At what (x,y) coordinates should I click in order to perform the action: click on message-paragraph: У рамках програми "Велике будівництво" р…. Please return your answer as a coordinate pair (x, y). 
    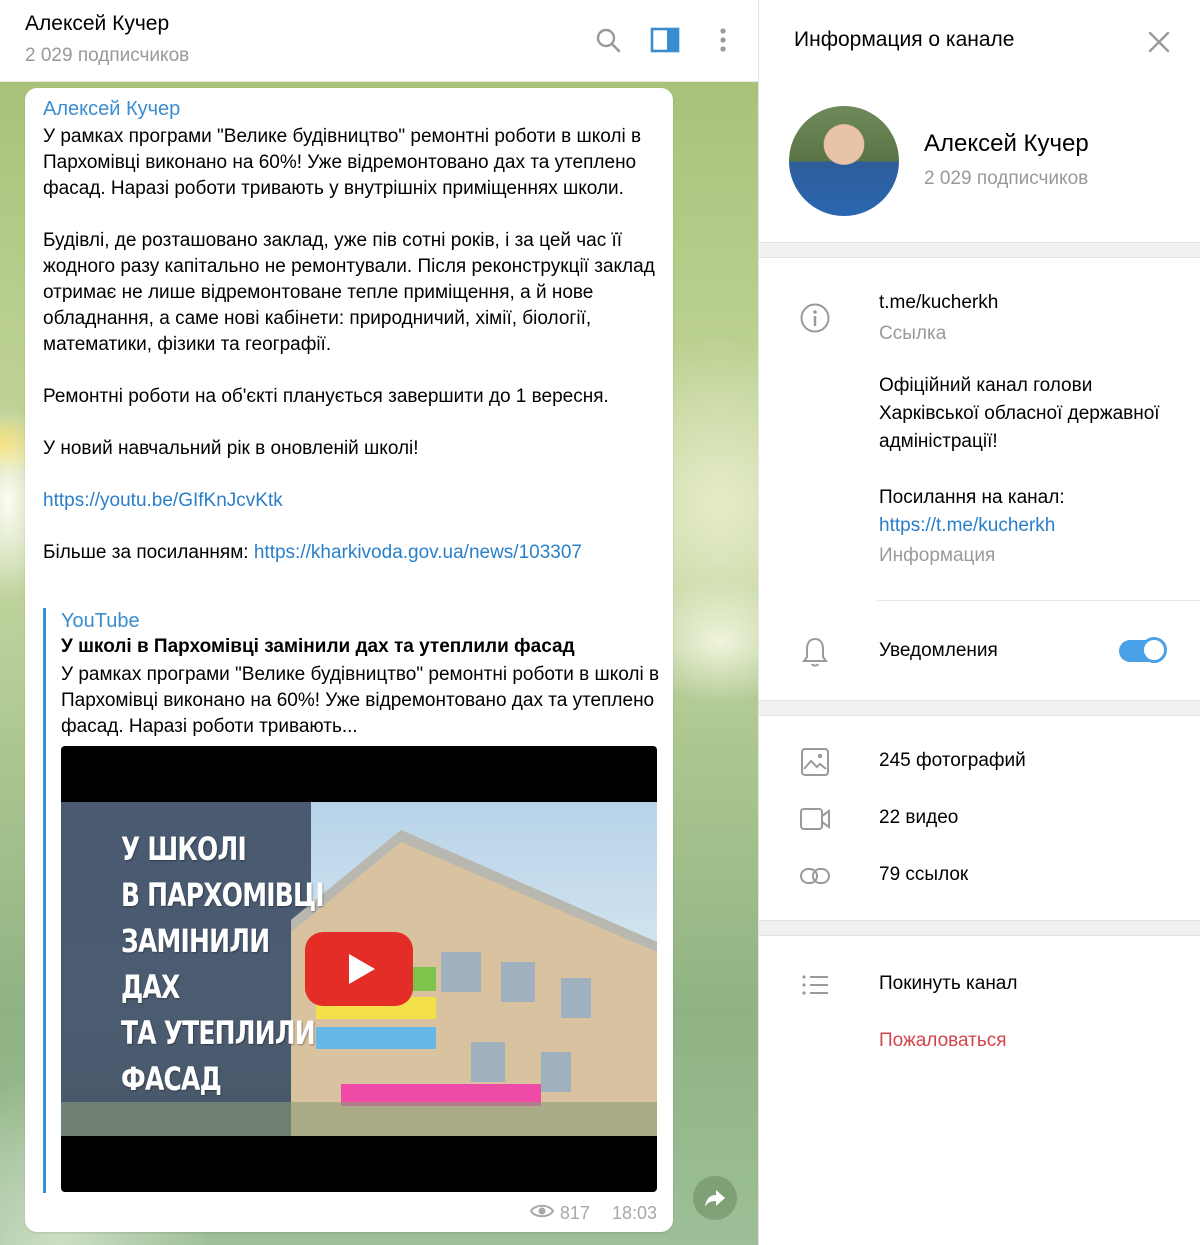
    Looking at the image, I should click on (342, 162).